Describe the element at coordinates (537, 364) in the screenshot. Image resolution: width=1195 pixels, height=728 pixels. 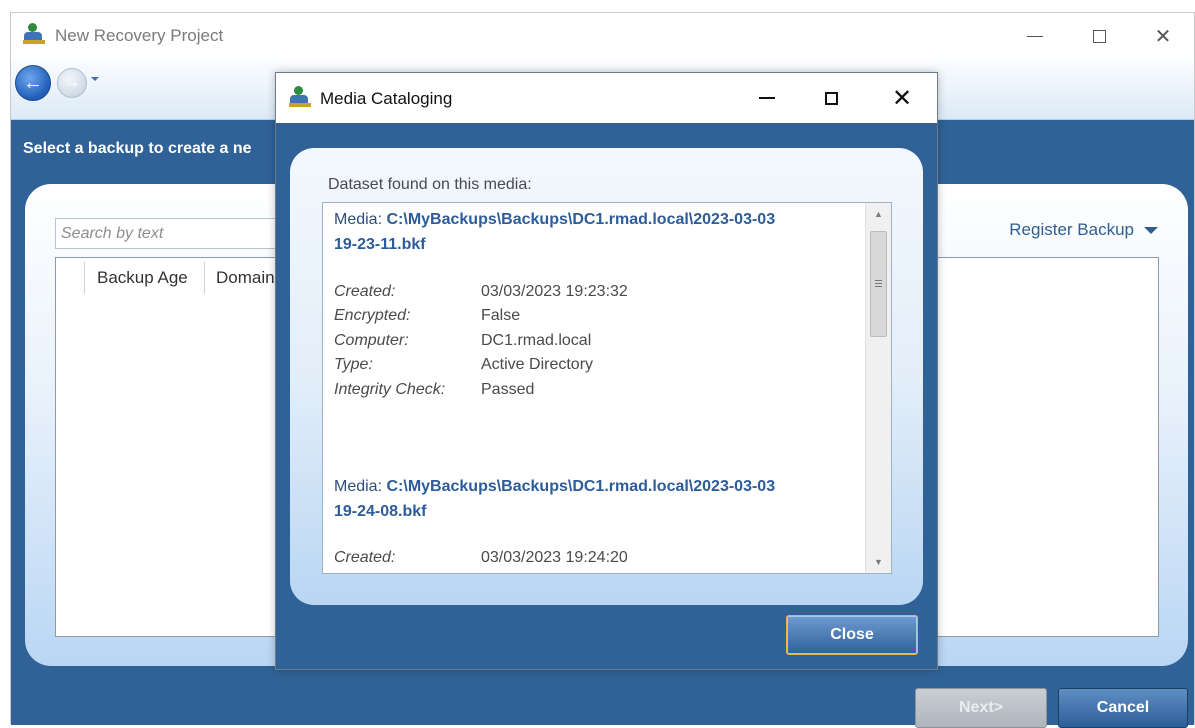
I see `type-value: Active Directory` at that location.